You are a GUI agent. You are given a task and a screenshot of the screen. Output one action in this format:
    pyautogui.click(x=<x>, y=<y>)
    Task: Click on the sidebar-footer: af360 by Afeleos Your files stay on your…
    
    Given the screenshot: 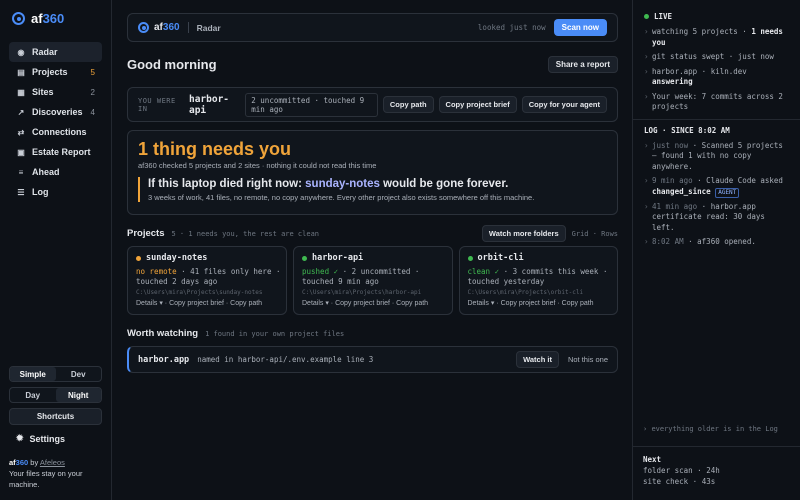 What is the action you would take?
    pyautogui.click(x=59, y=473)
    